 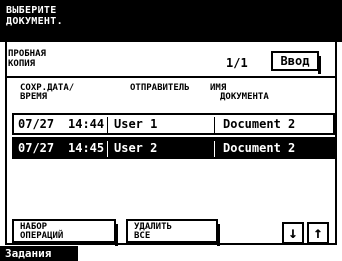 What do you see at coordinates (65, 232) in the screenshot?
I see `job-settings-button: НАБОР ОПЕРАЦИЙ` at bounding box center [65, 232].